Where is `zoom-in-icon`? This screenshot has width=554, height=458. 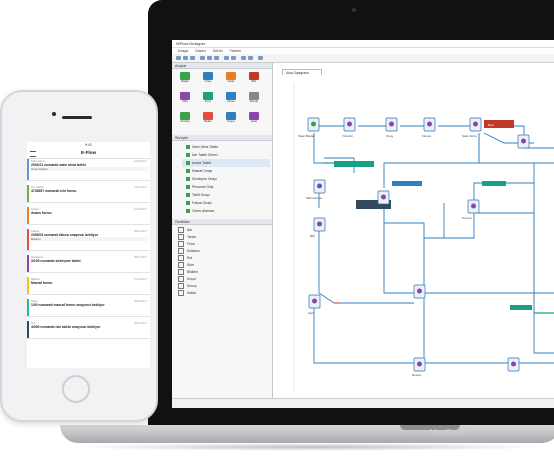
zoom-in-icon is located at coordinates (243, 58).